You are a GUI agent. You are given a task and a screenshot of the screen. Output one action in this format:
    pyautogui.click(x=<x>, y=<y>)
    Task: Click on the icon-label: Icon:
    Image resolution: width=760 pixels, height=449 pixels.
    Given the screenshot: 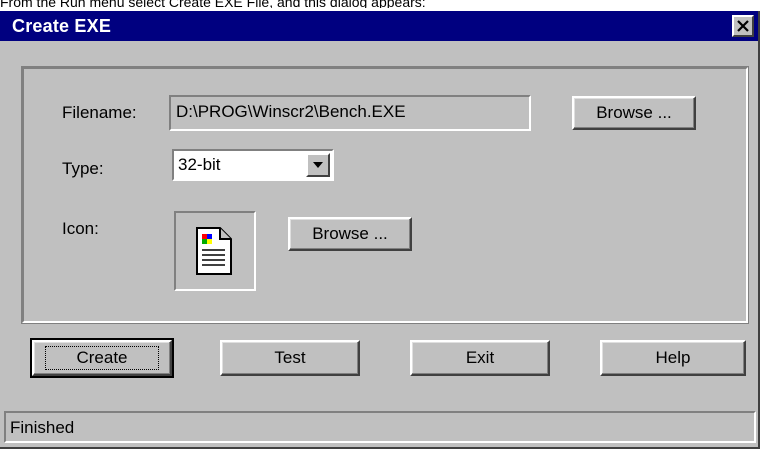 What is the action you would take?
    pyautogui.click(x=80, y=228)
    